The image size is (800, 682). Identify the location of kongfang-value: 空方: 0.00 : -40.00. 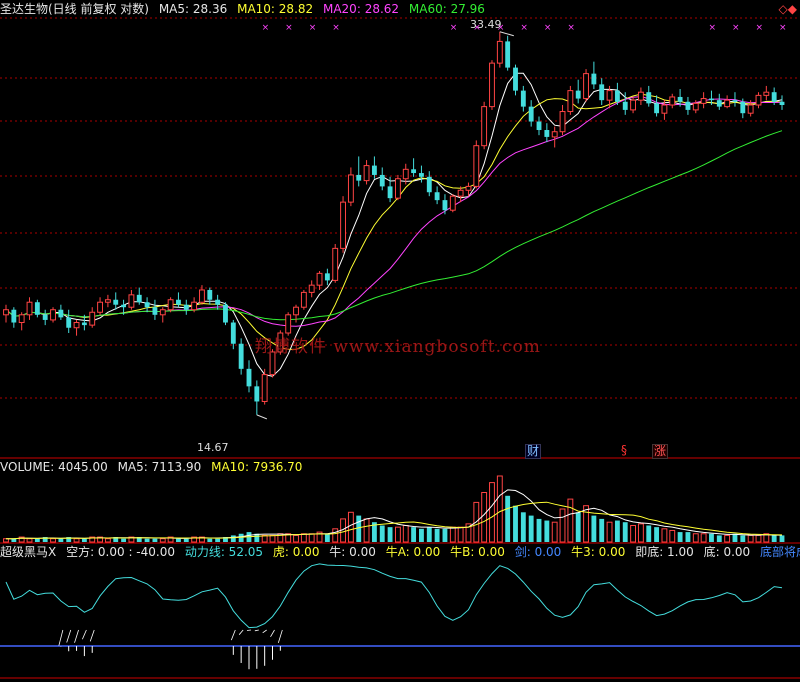
(120, 552).